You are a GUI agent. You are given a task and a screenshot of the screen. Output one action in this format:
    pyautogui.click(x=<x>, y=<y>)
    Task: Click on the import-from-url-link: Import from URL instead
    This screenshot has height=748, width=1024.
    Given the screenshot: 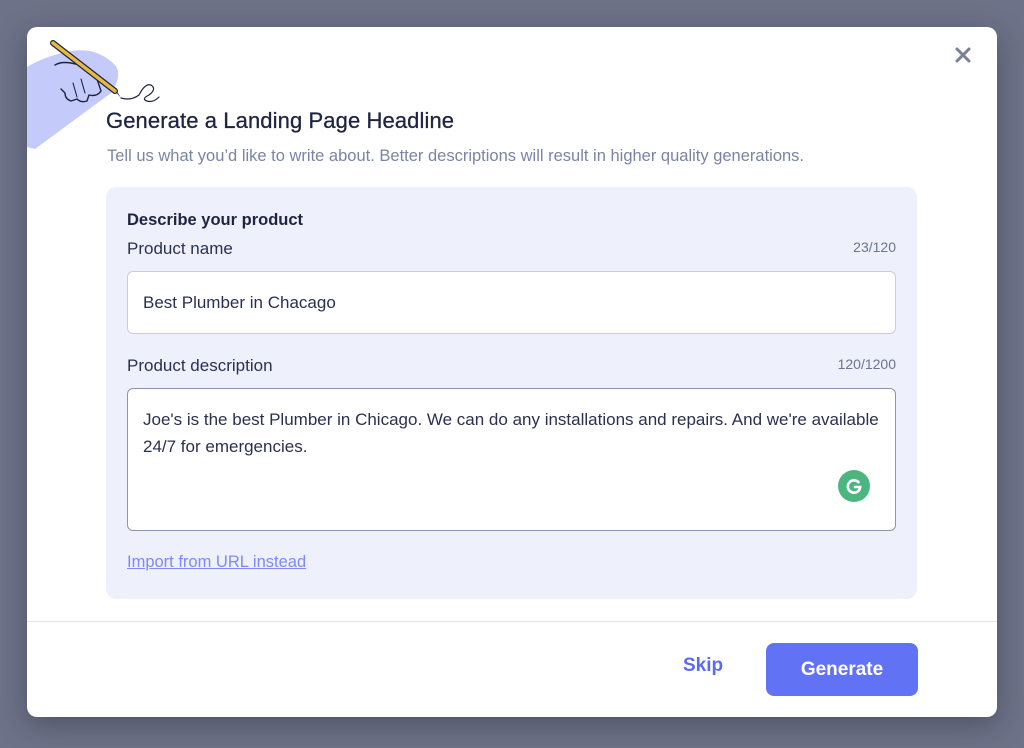 What is the action you would take?
    pyautogui.click(x=216, y=562)
    